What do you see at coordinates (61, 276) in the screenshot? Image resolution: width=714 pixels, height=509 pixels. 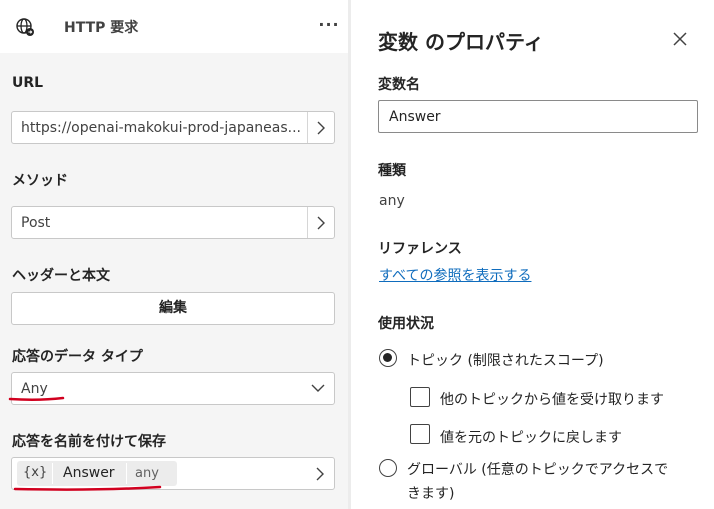 I see `headers-body-label: ヘッダーと本文` at bounding box center [61, 276].